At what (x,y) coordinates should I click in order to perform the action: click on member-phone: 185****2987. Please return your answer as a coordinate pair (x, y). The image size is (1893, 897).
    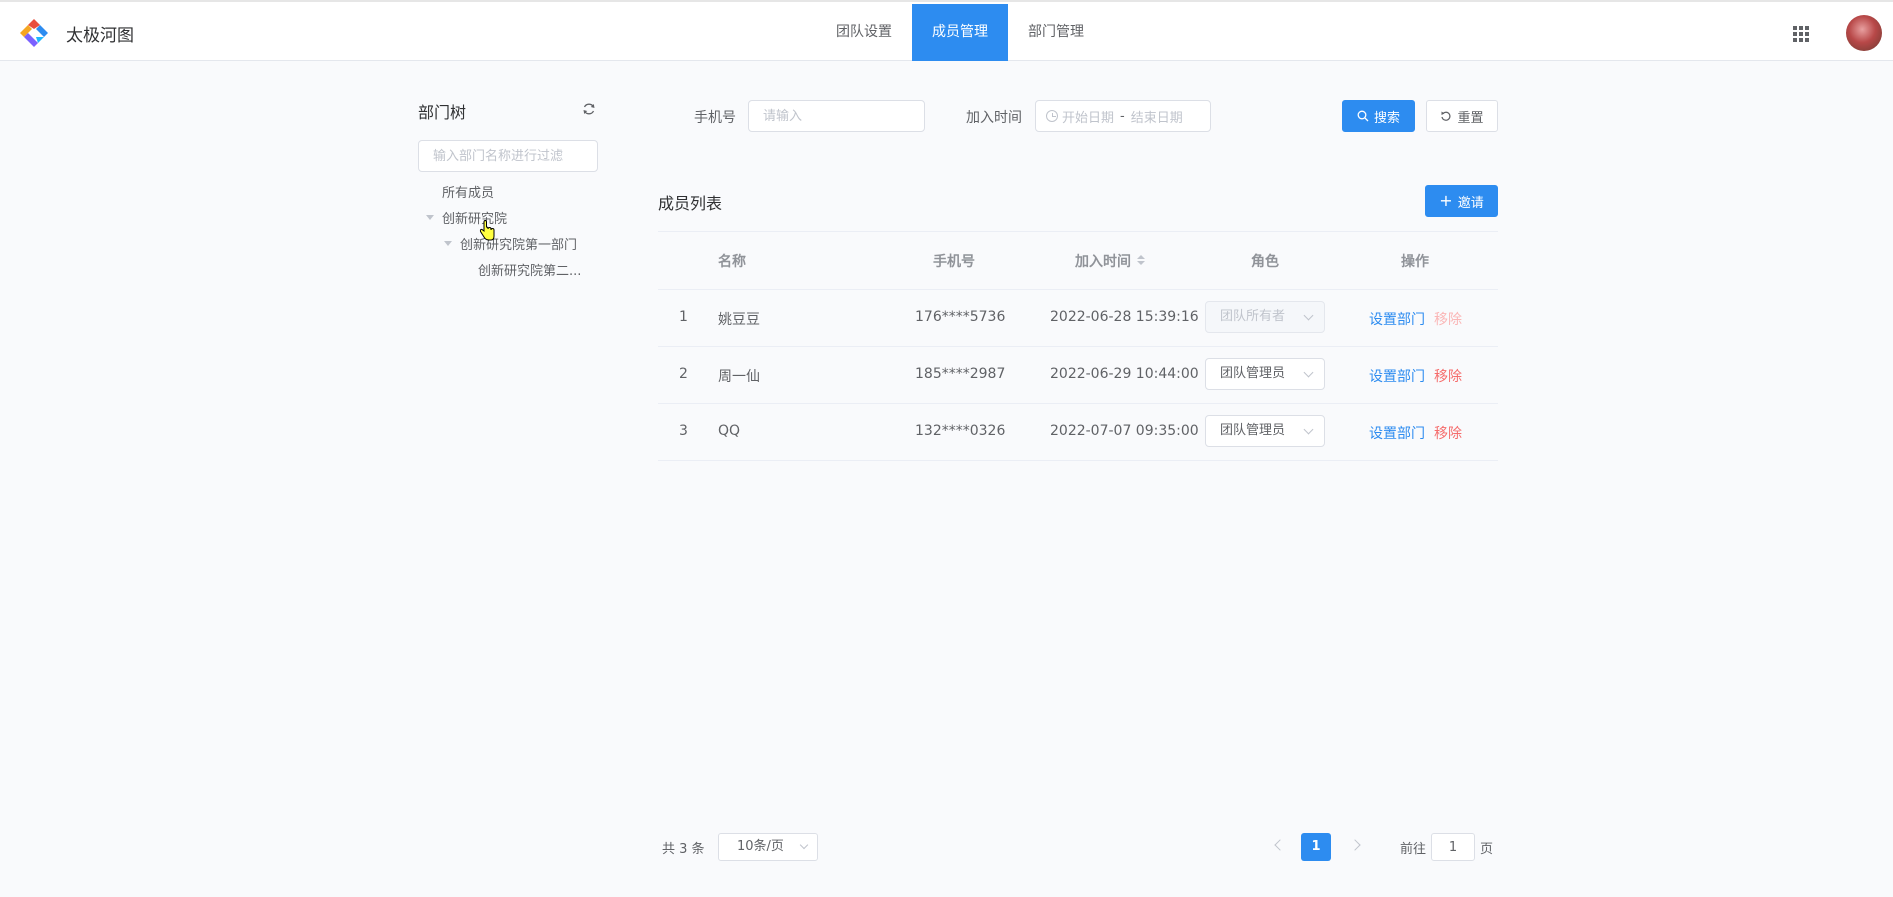
    Looking at the image, I should click on (960, 374).